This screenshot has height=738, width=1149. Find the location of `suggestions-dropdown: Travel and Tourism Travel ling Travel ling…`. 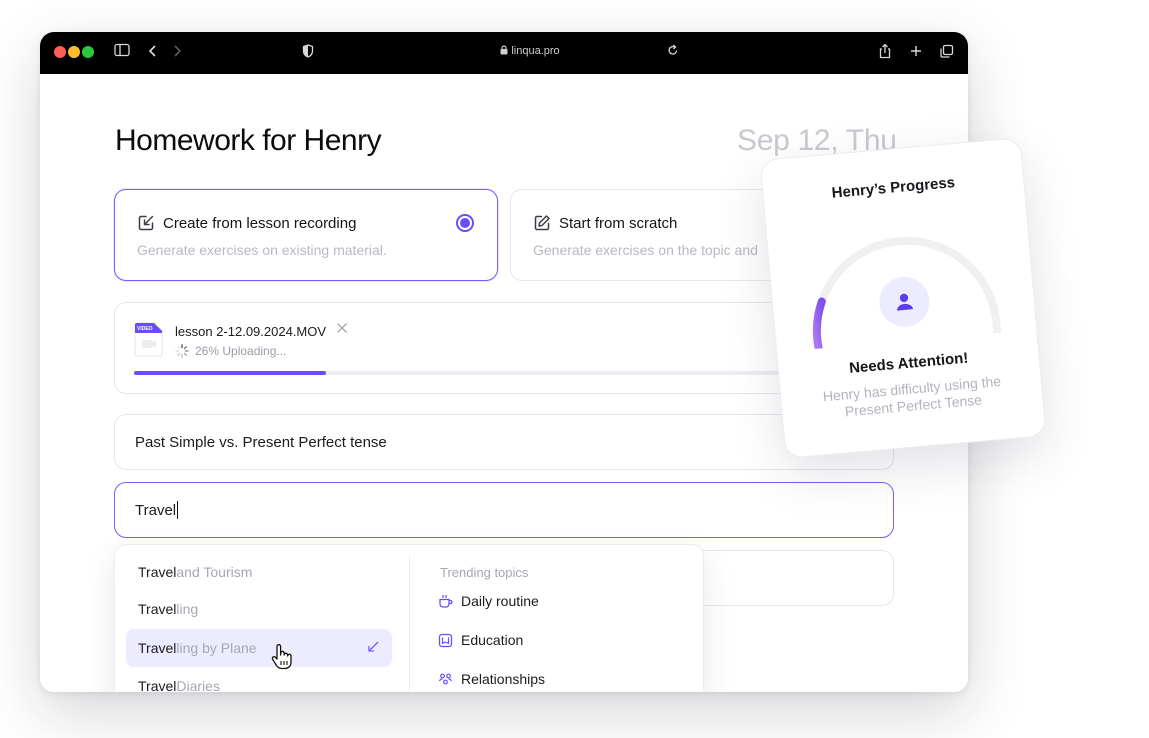

suggestions-dropdown: Travel and Tourism Travel ling Travel ling… is located at coordinates (409, 618).